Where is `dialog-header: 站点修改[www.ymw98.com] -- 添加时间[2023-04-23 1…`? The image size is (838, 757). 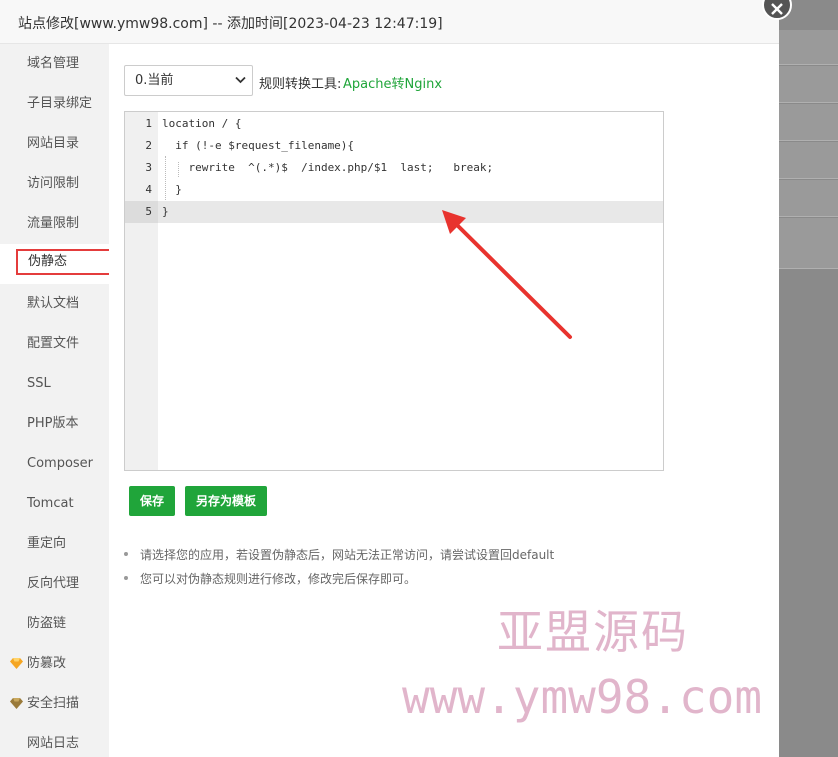 dialog-header: 站点修改[www.ymw98.com] -- 添加时间[2023-04-23 1… is located at coordinates (389, 22).